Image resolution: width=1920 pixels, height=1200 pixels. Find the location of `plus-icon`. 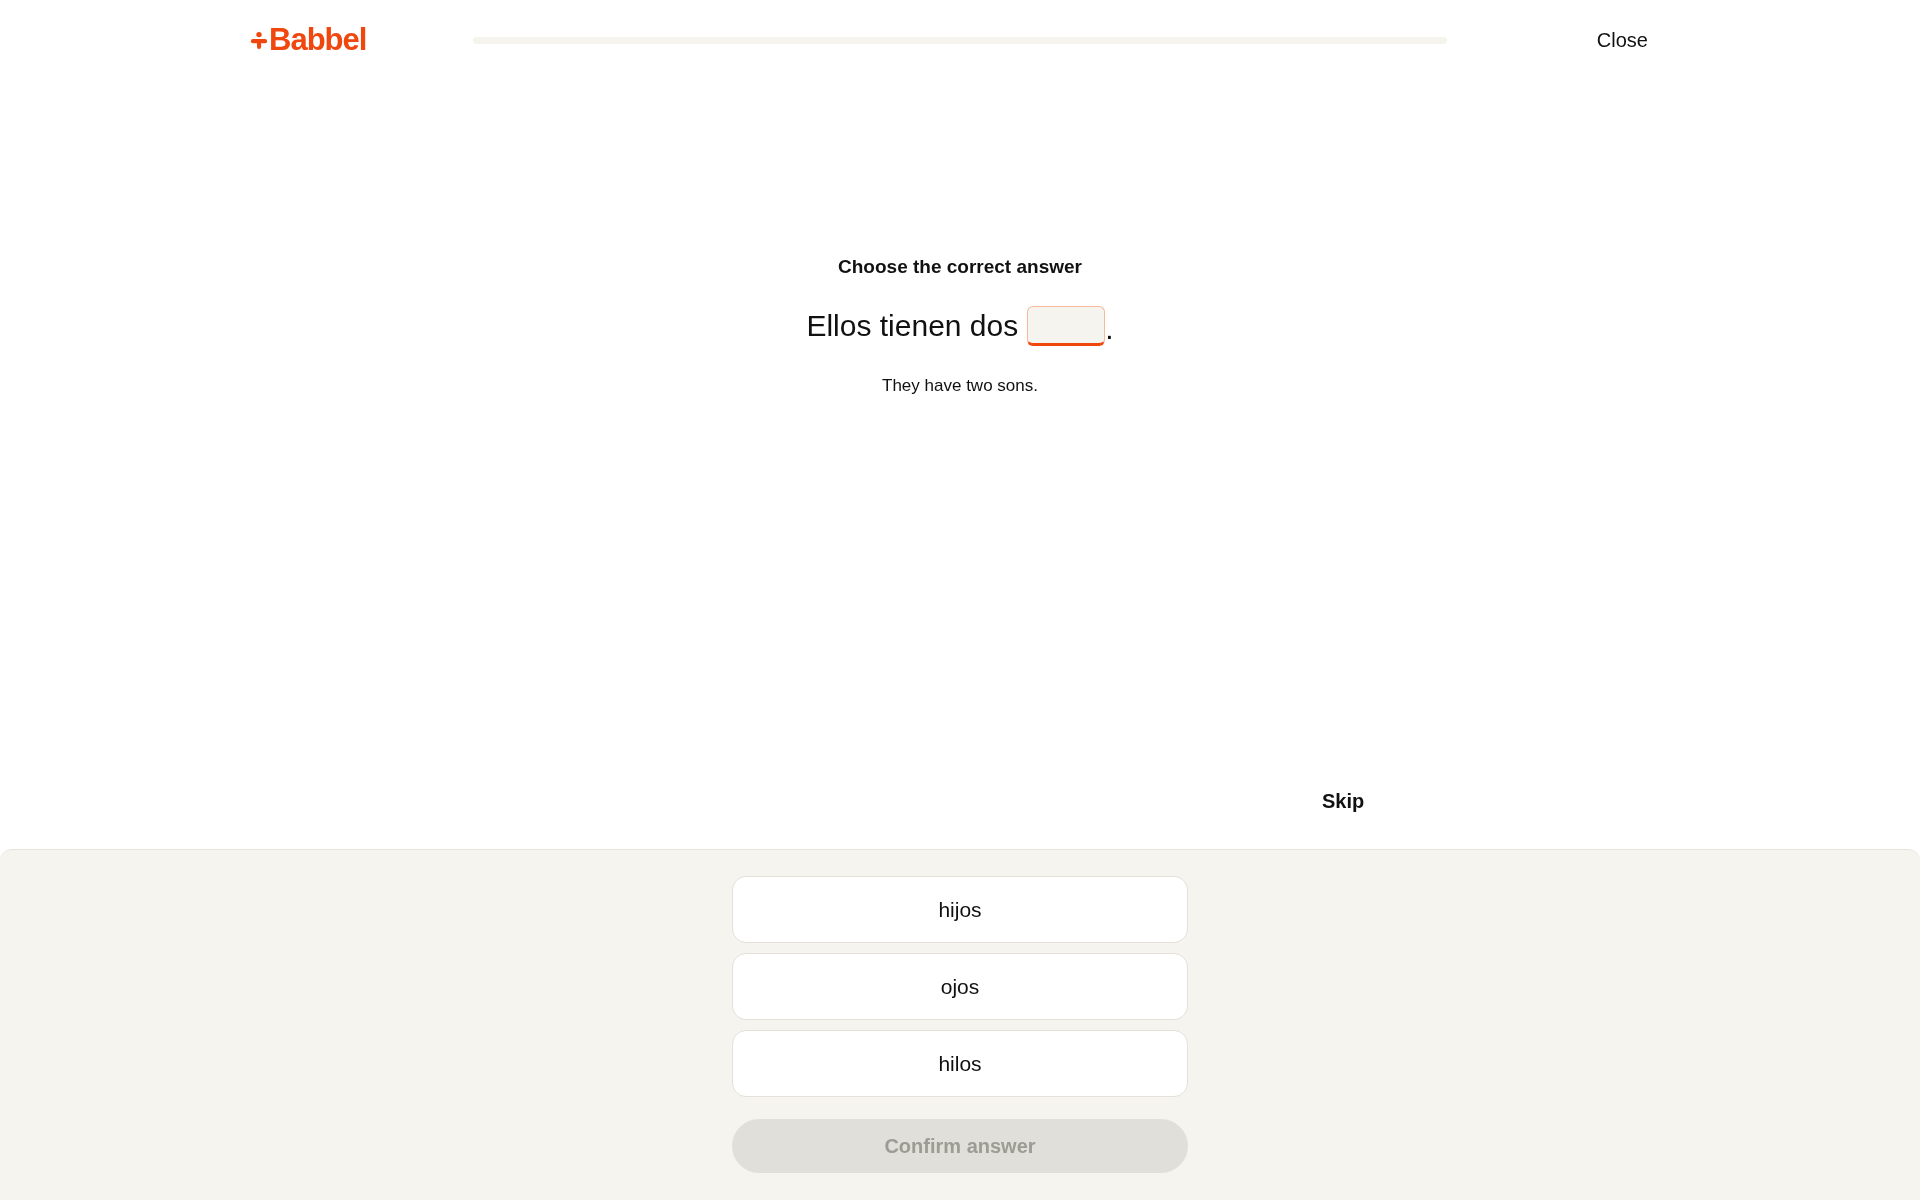

plus-icon is located at coordinates (259, 40).